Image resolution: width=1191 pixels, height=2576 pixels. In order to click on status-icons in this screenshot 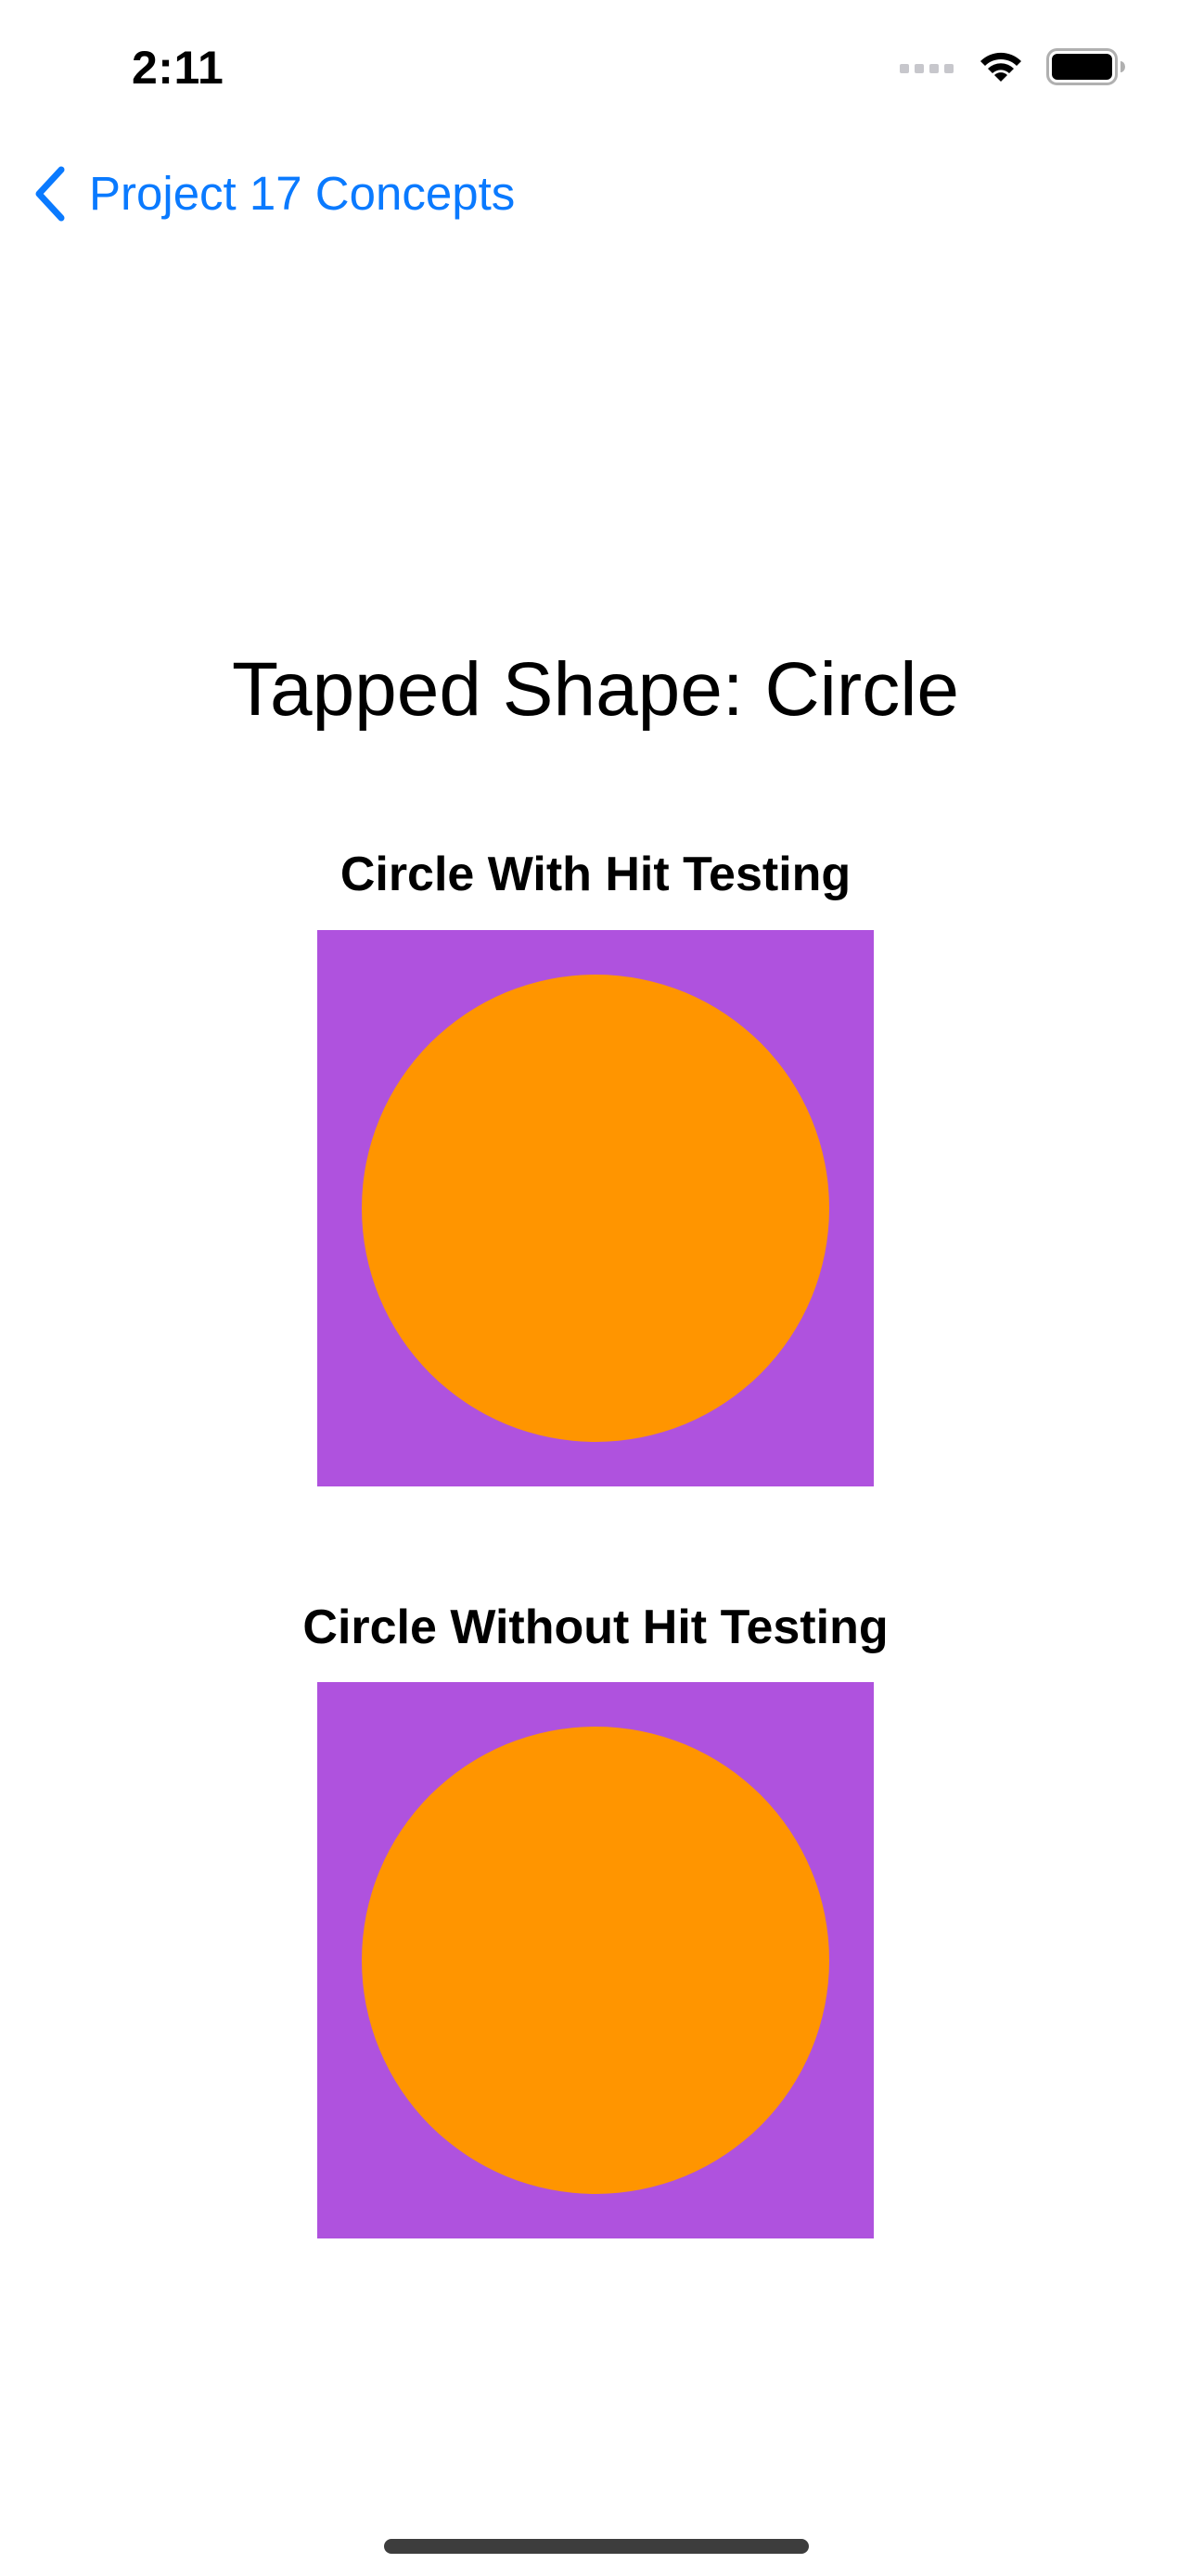, I will do `click(1013, 67)`.